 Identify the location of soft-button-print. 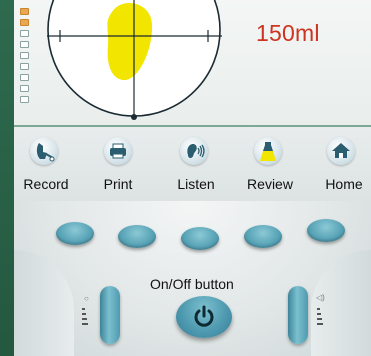
(137, 236).